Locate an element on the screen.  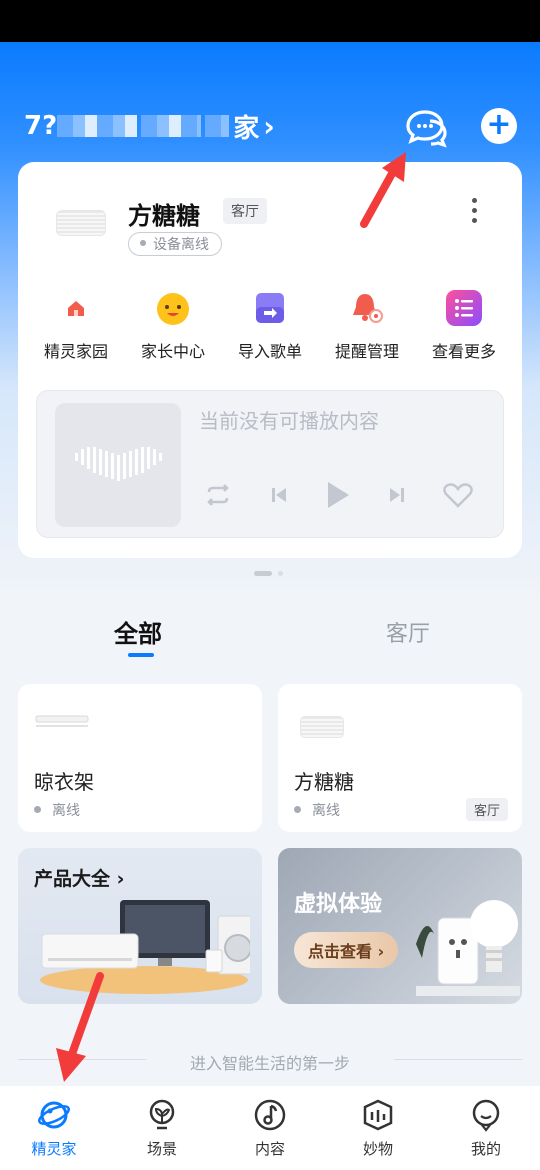
nav-label: 我的 is located at coordinates (485, 1149).